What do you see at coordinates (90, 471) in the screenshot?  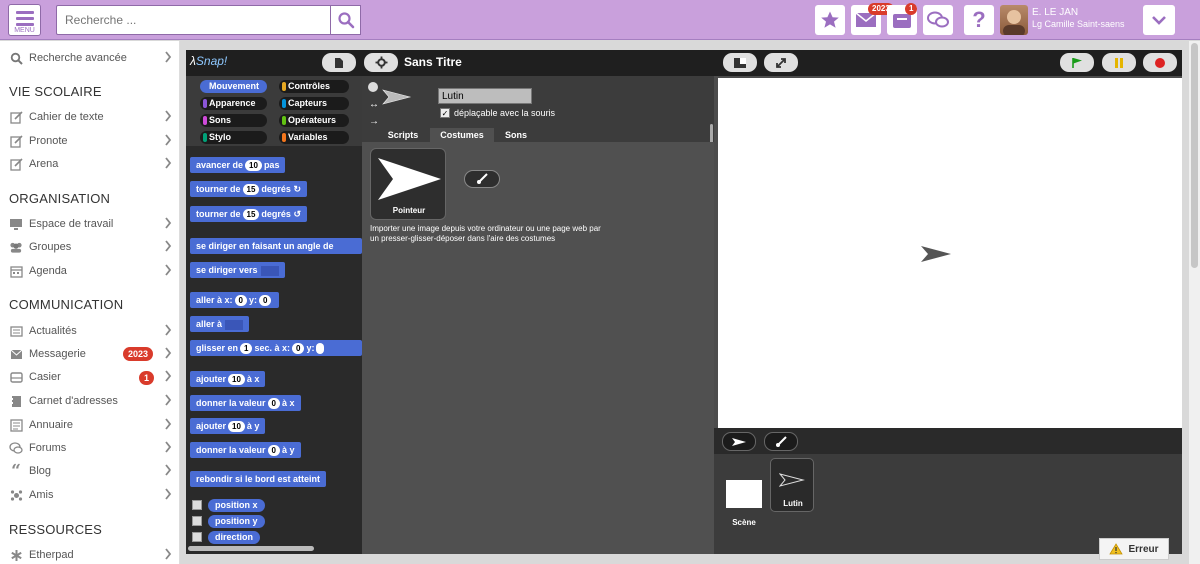 I see `sidebar-item-blog: “ Blog` at bounding box center [90, 471].